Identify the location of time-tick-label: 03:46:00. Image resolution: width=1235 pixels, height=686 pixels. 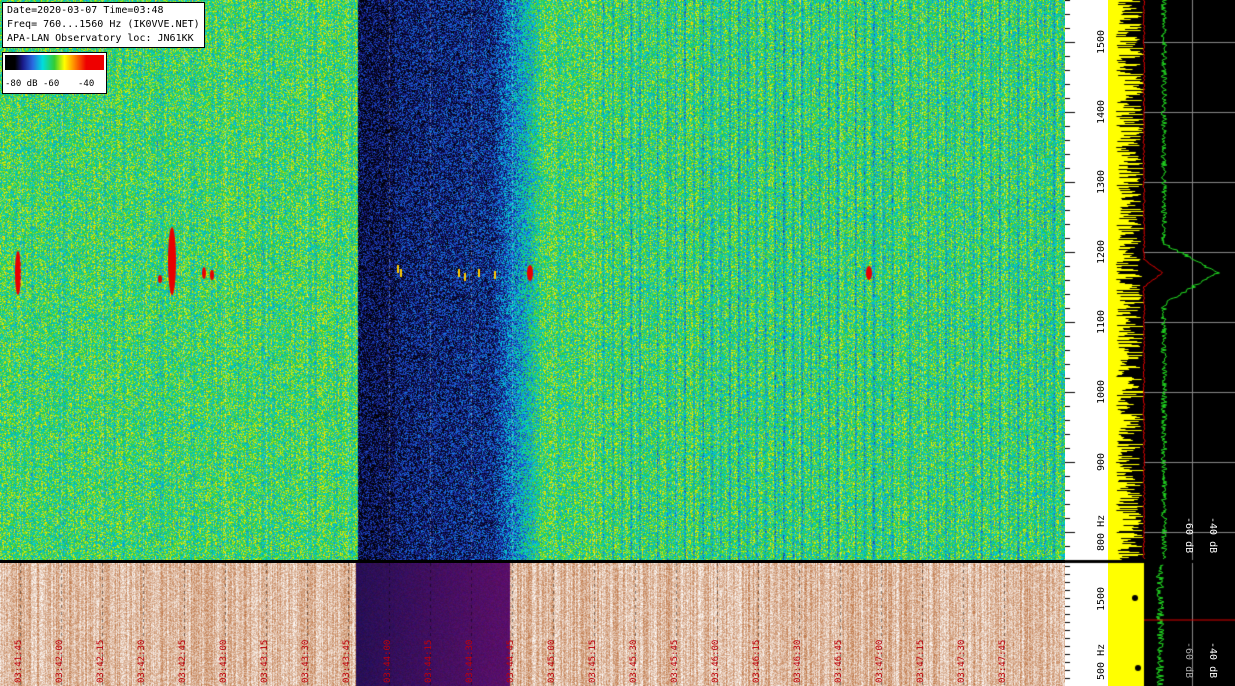
(716, 661).